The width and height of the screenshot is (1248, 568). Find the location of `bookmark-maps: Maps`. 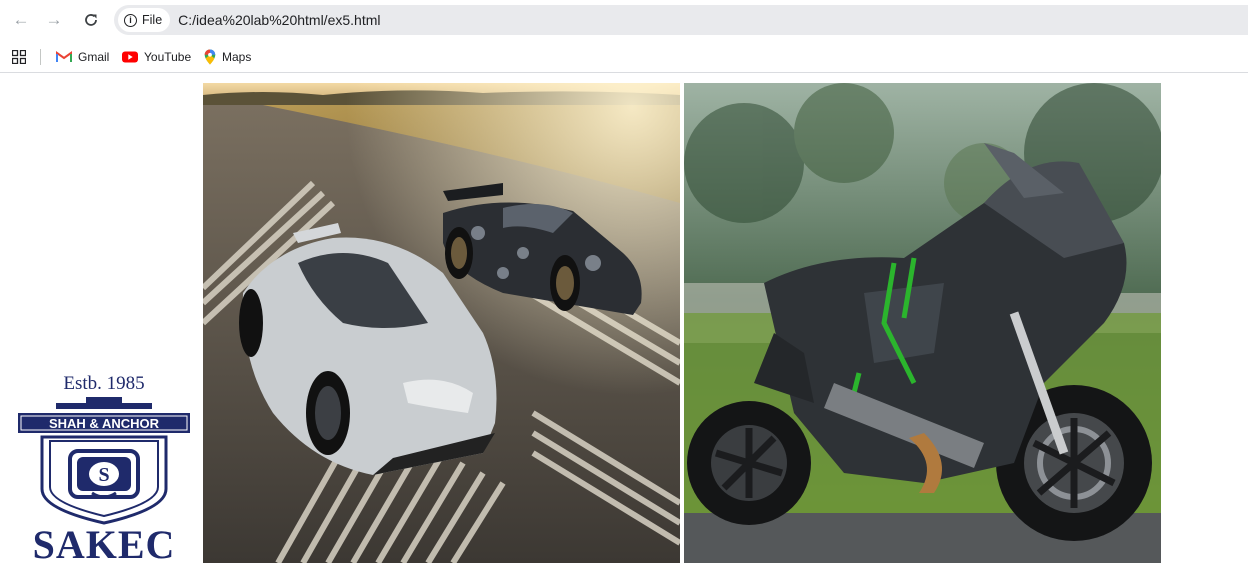

bookmark-maps: Maps is located at coordinates (227, 57).